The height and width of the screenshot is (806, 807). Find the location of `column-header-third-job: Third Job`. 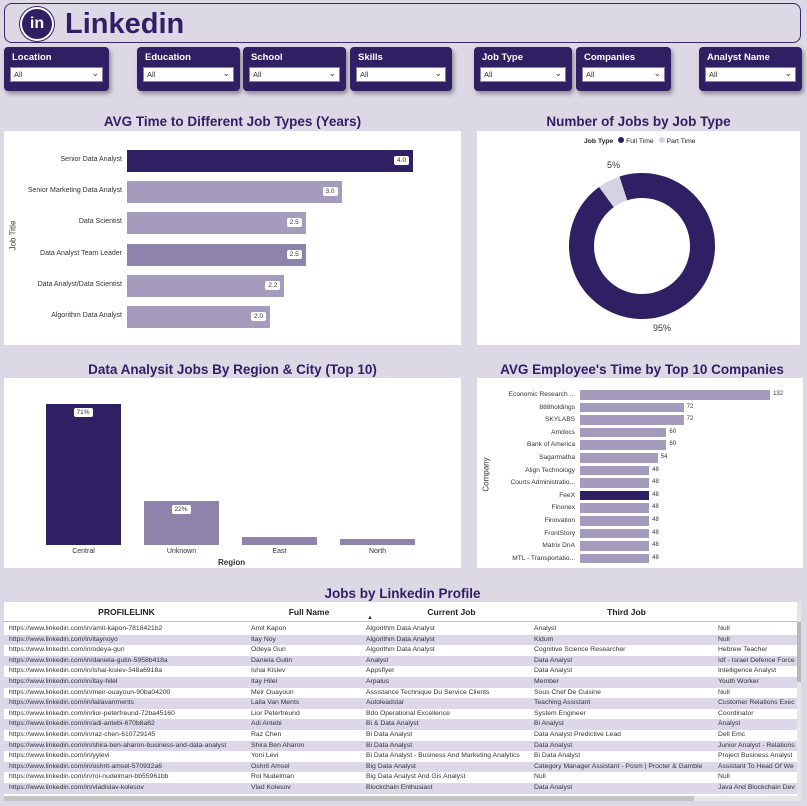

column-header-third-job: Third Job is located at coordinates (626, 612).